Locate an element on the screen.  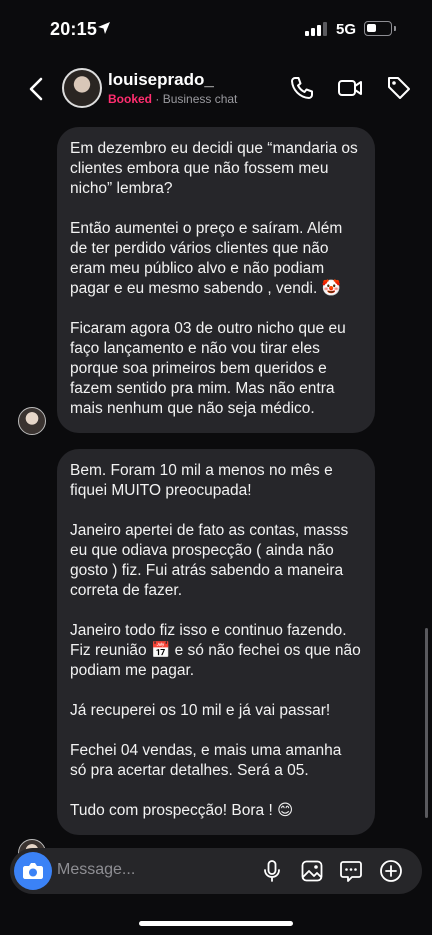
microphone-icon is located at coordinates (272, 871).